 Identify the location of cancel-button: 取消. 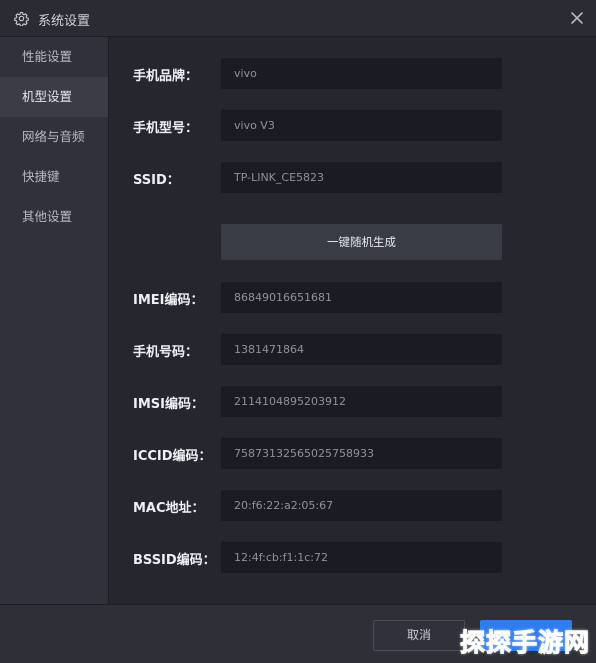
(419, 635).